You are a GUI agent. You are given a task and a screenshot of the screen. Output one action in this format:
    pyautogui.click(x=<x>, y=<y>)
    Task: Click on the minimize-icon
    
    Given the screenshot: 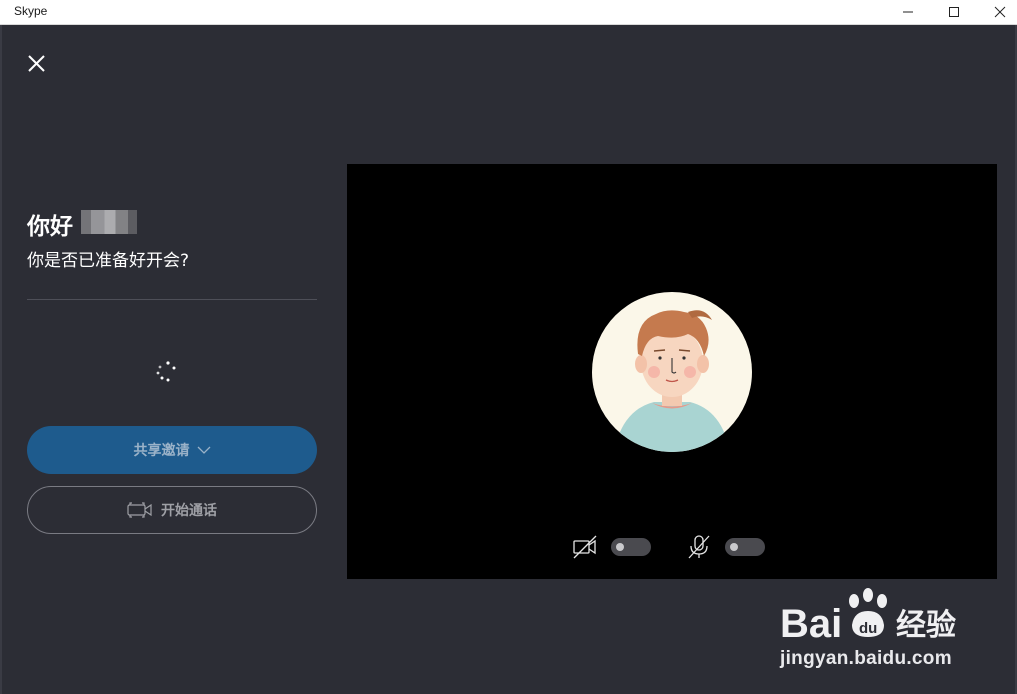 What is the action you would take?
    pyautogui.click(x=908, y=12)
    